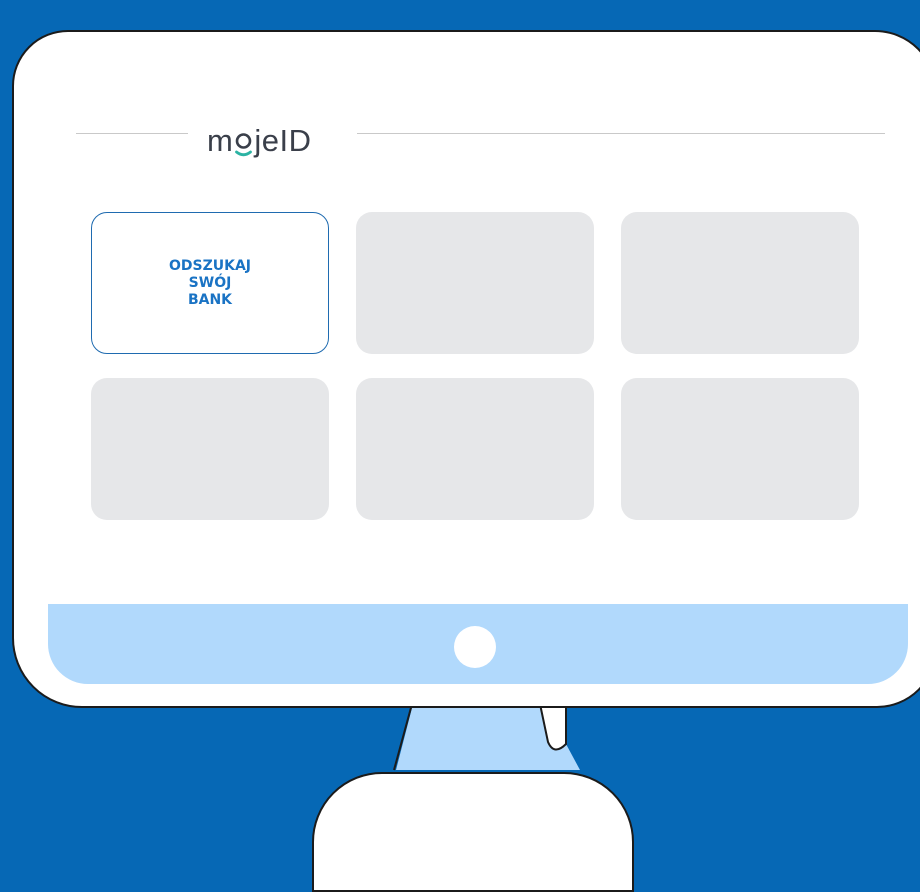 This screenshot has height=892, width=920. Describe the element at coordinates (243, 142) in the screenshot. I see `logo-o-person-icon` at that location.